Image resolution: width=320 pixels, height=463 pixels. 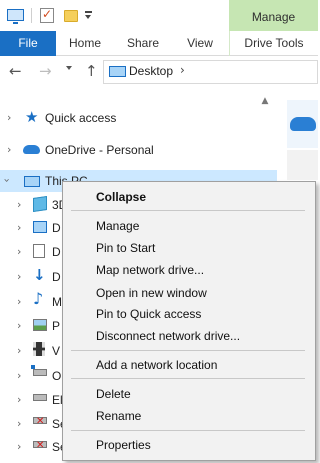 I want to click on tab-drive-tools: Drive Tools, so click(x=273, y=43).